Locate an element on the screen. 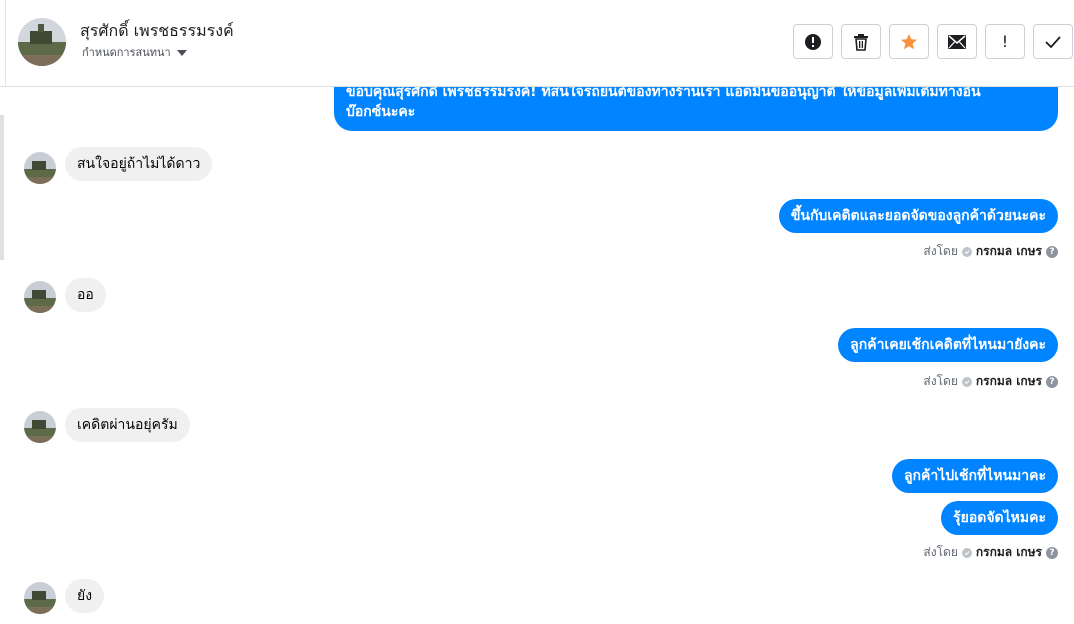 This screenshot has height=624, width=1074. incoming-message: ยัง is located at coordinates (85, 596).